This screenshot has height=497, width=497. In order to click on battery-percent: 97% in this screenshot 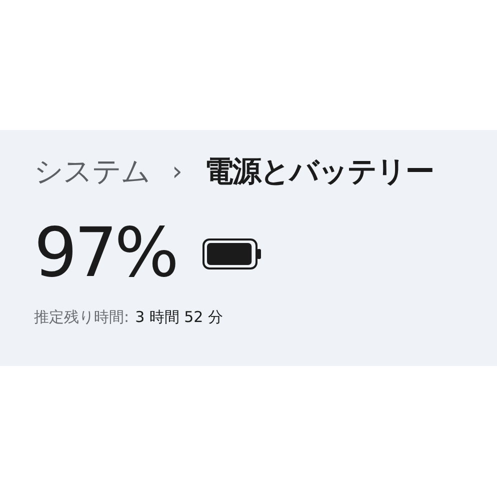, I will do `click(105, 254)`.